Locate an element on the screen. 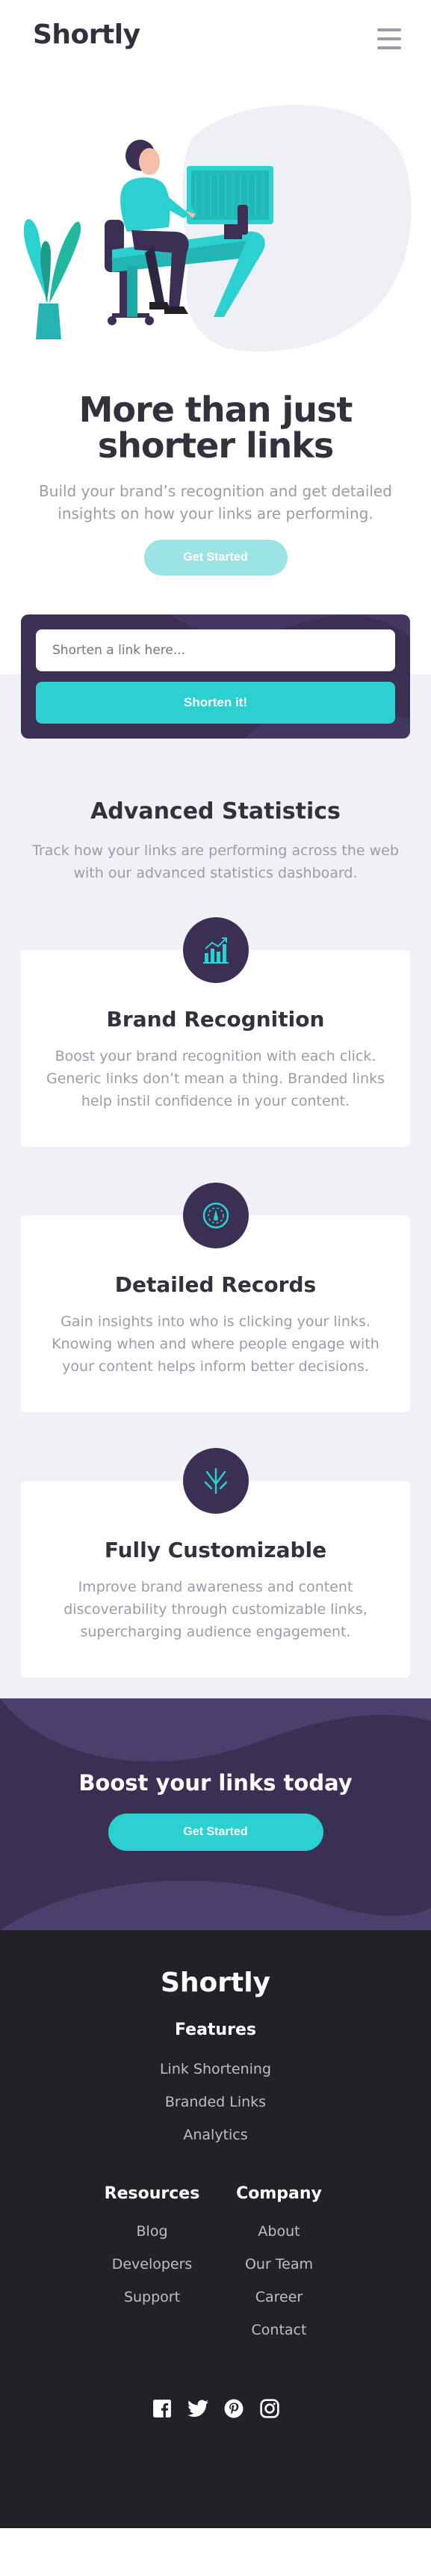  hero-illustration-svg is located at coordinates (217, 228).